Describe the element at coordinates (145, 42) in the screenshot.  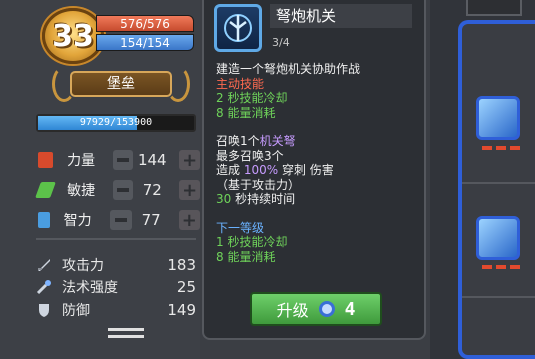
I see `mp-bar: 154/154` at that location.